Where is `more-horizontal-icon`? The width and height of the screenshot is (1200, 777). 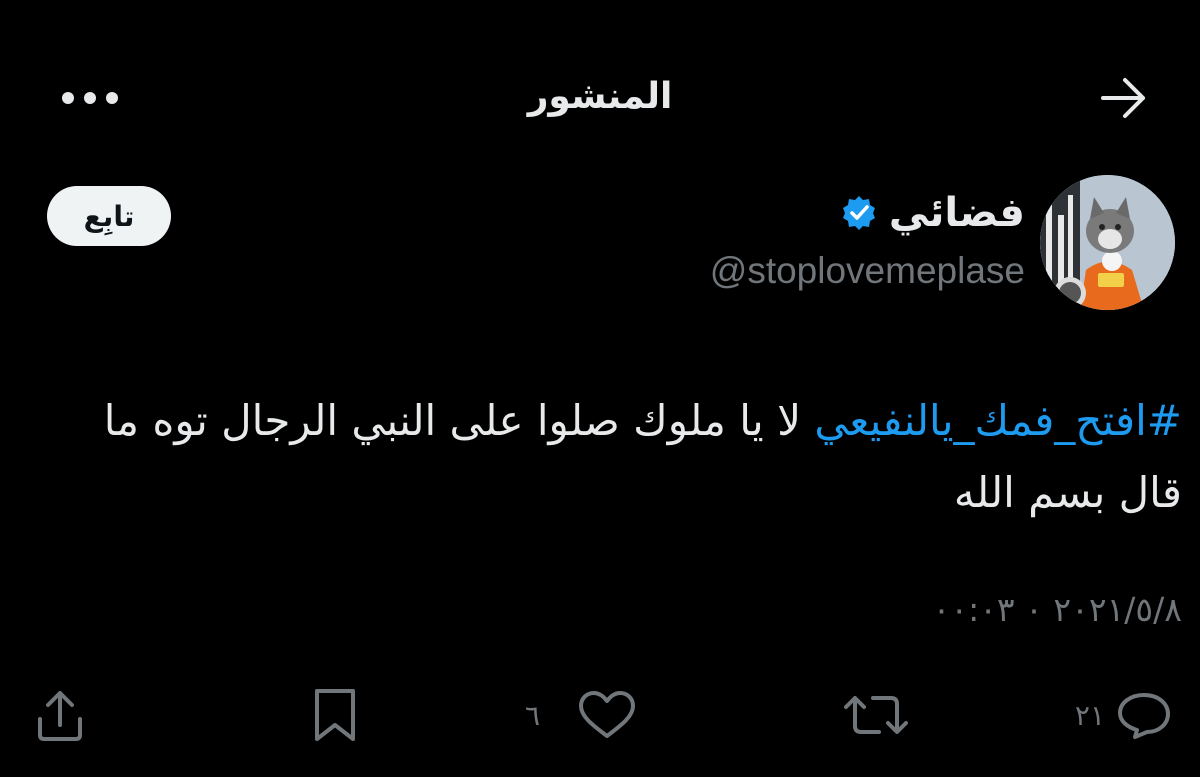 more-horizontal-icon is located at coordinates (90, 98).